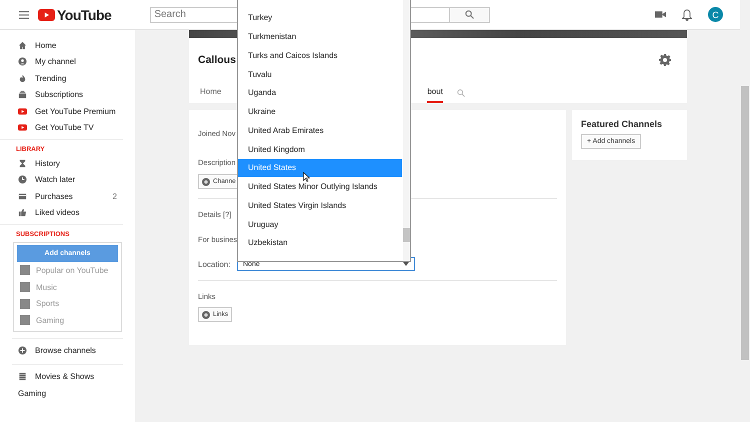 The width and height of the screenshot is (750, 422). What do you see at coordinates (22, 196) in the screenshot?
I see `card-icon` at bounding box center [22, 196].